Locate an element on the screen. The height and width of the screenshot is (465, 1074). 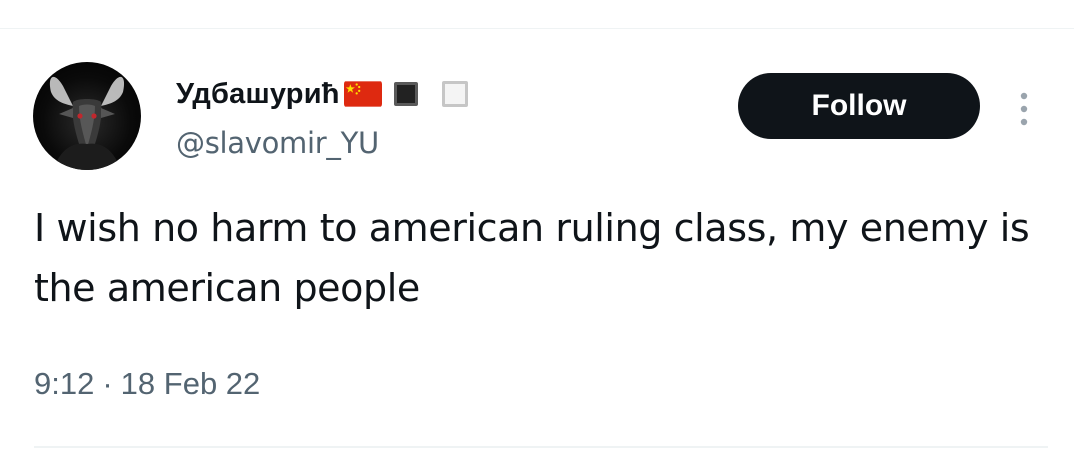
follow-button: Follow is located at coordinates (859, 106).